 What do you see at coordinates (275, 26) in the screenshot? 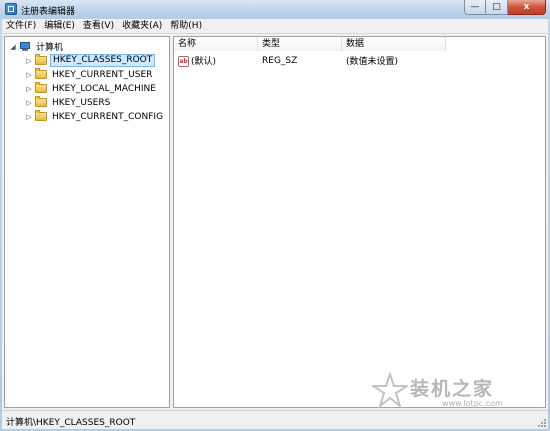
I see `menu-bar: 文件(F) 编辑(E) 查看(V) 收藏夹(A) 帮助(H)` at bounding box center [275, 26].